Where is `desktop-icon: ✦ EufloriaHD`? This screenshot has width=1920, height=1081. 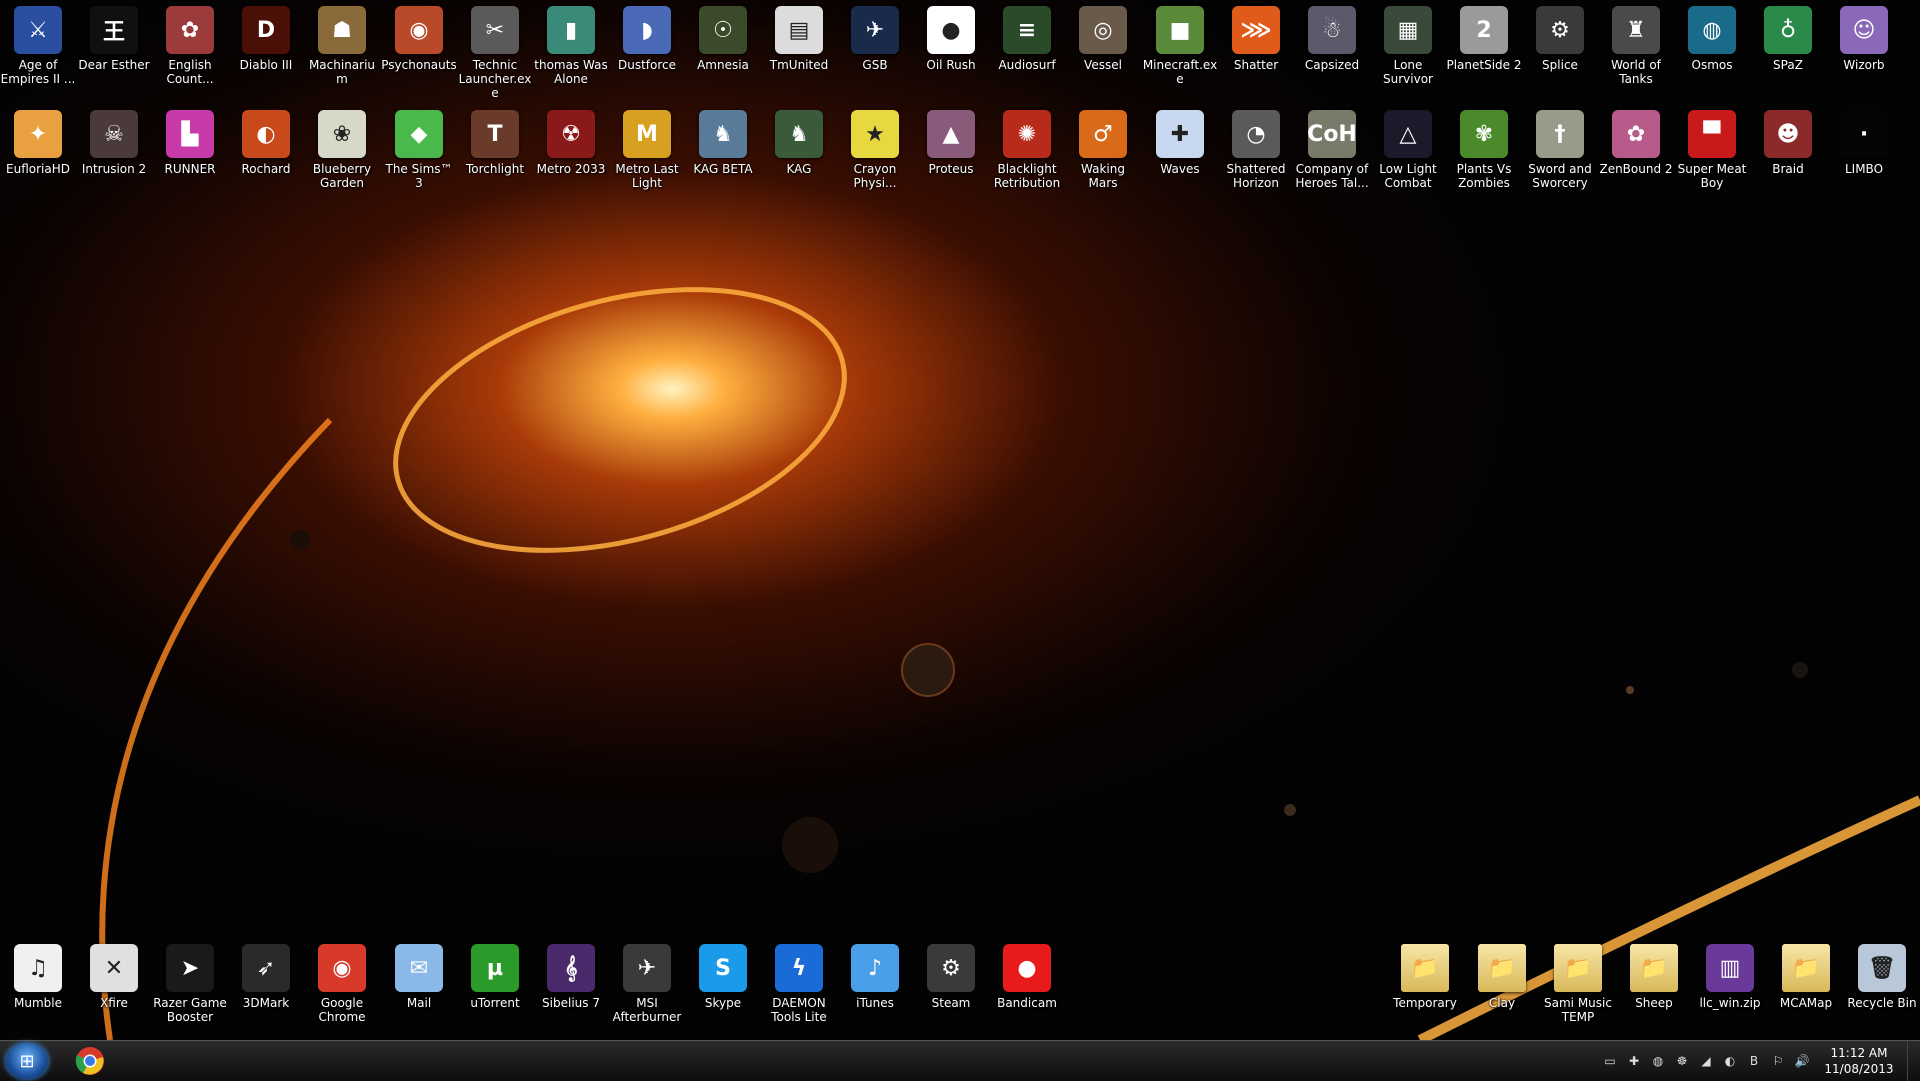
desktop-icon: ✦ EufloriaHD is located at coordinates (38, 156).